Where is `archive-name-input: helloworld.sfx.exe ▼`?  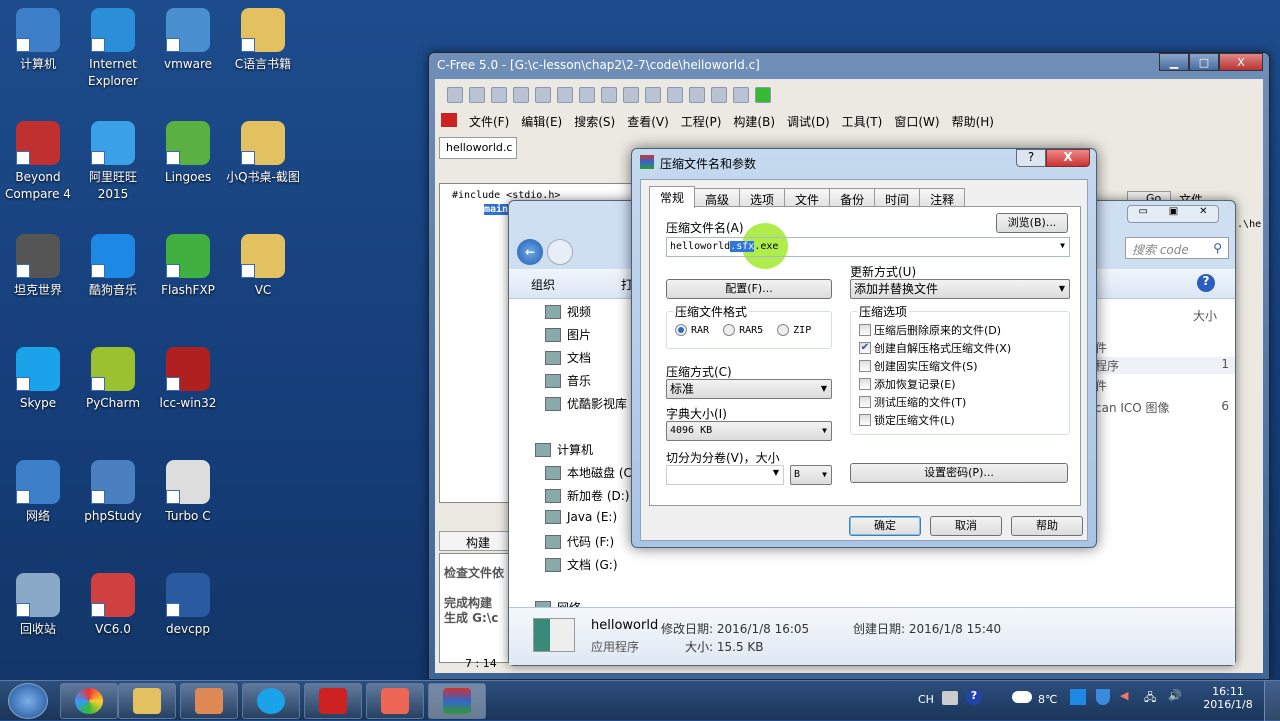 archive-name-input: helloworld.sfx.exe ▼ is located at coordinates (868, 247).